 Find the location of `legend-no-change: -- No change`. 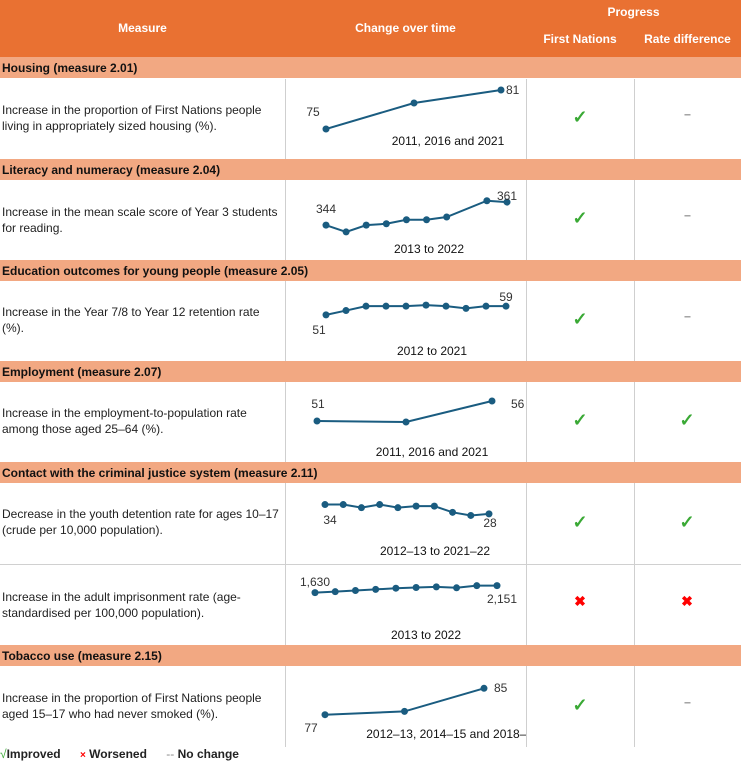

legend-no-change: -- No change is located at coordinates (202, 754).